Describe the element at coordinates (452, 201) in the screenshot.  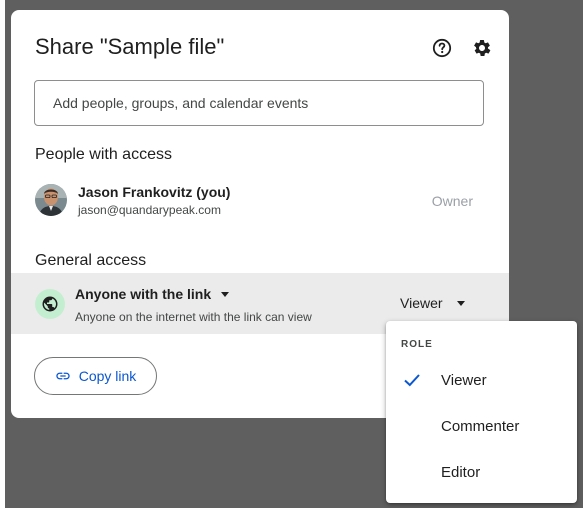
I see `owner-role-label: Owner` at that location.